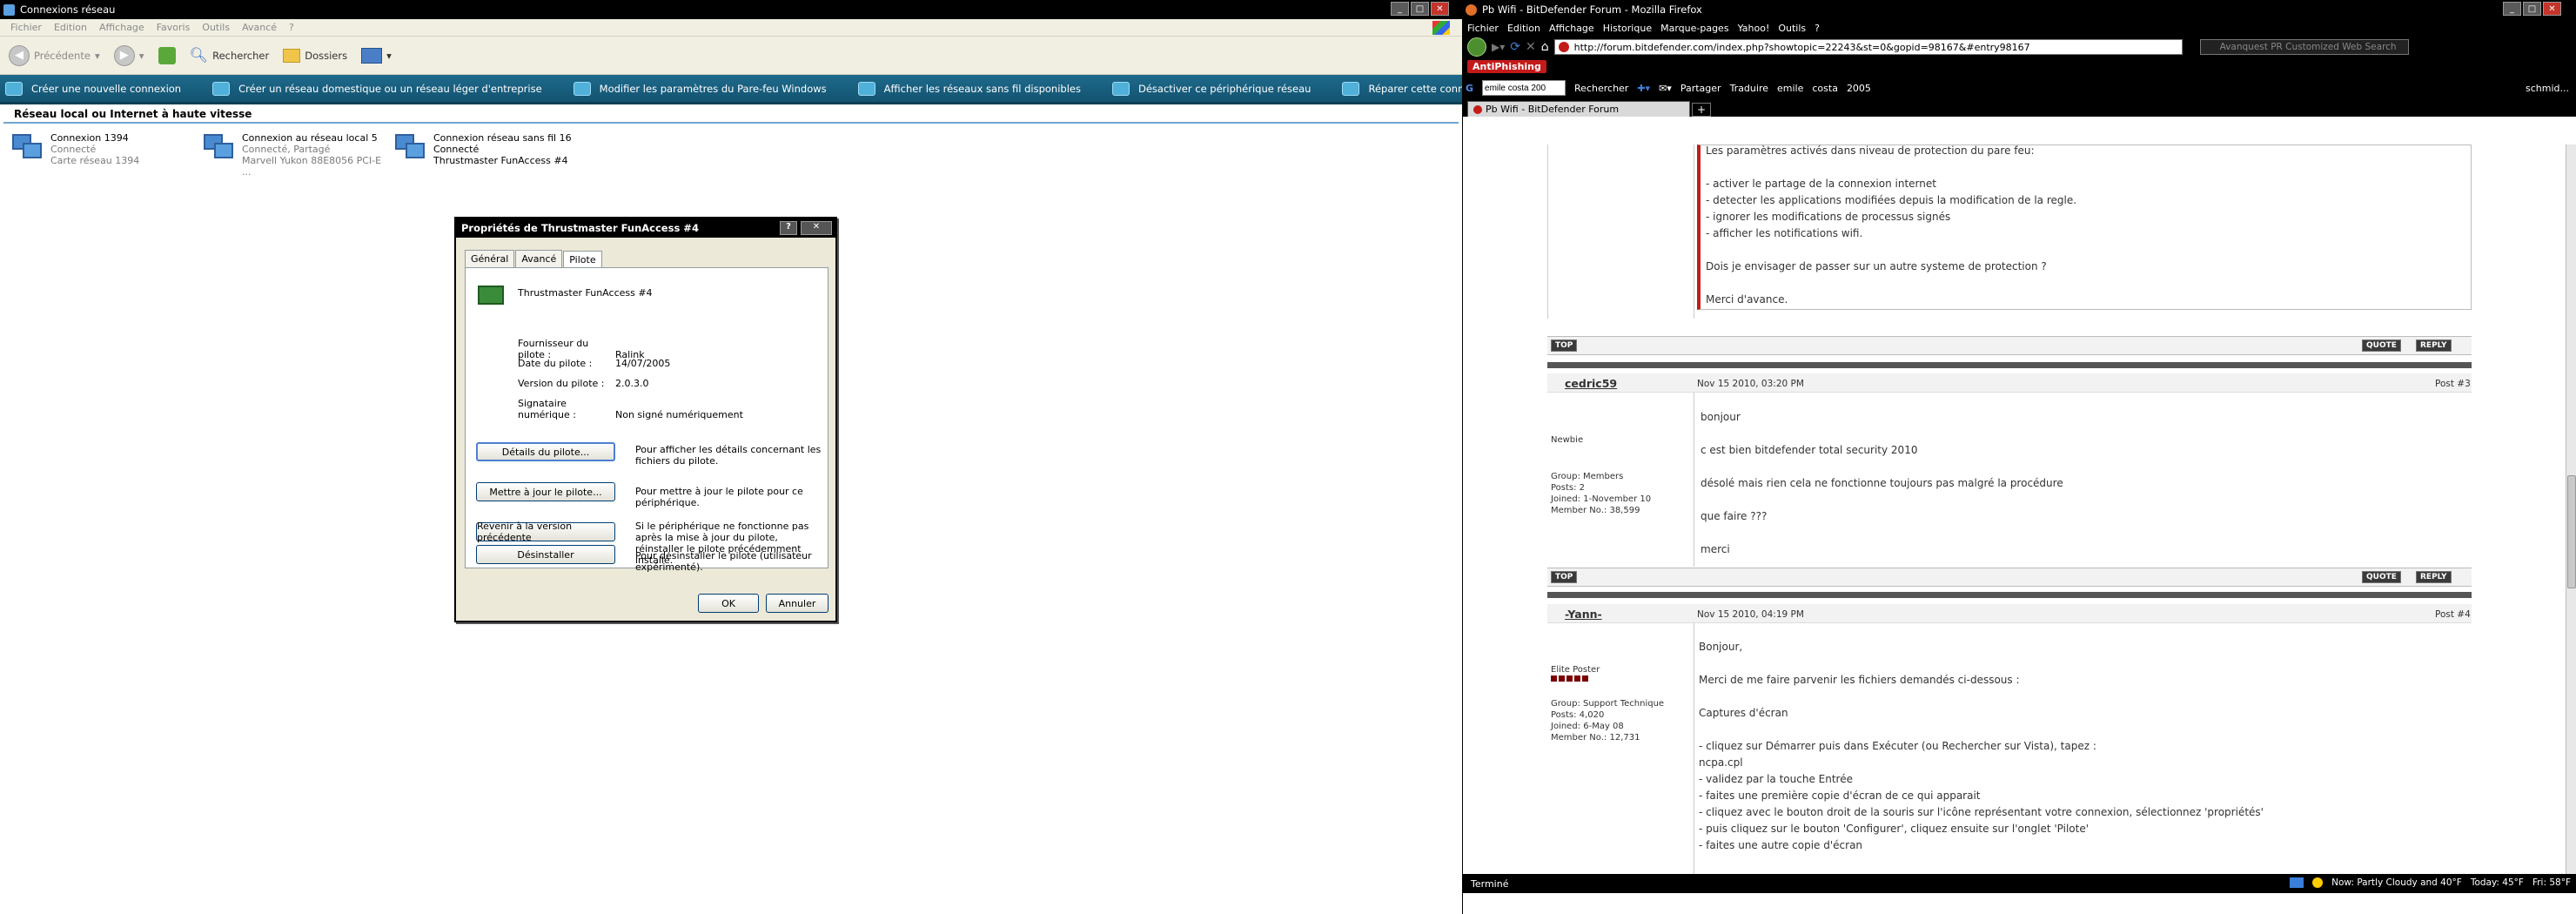 The height and width of the screenshot is (914, 2576). Describe the element at coordinates (1859, 88) in the screenshot. I see `highlight-word-2005: 2005` at that location.